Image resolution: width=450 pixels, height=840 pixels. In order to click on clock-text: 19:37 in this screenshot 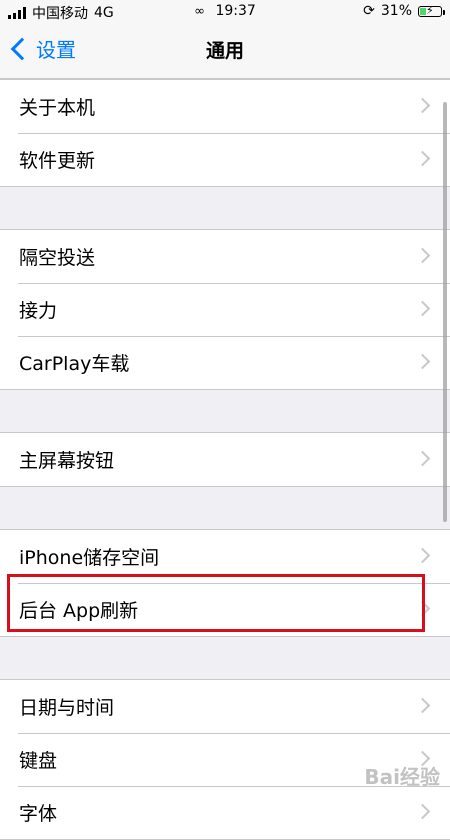, I will do `click(235, 11)`.